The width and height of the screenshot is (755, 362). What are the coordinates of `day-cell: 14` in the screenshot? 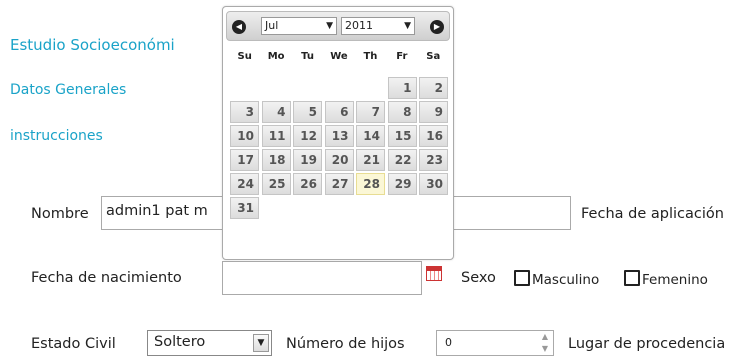 It's located at (370, 136).